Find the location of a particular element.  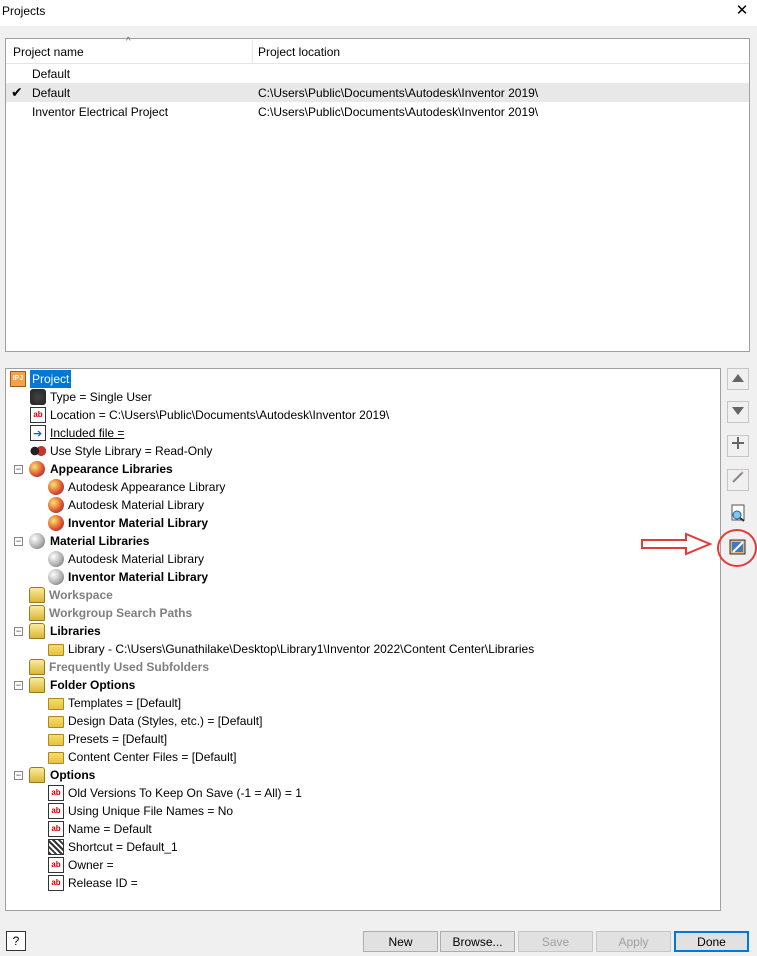

tree-label: Frequently Used Subfolders is located at coordinates (129, 667).